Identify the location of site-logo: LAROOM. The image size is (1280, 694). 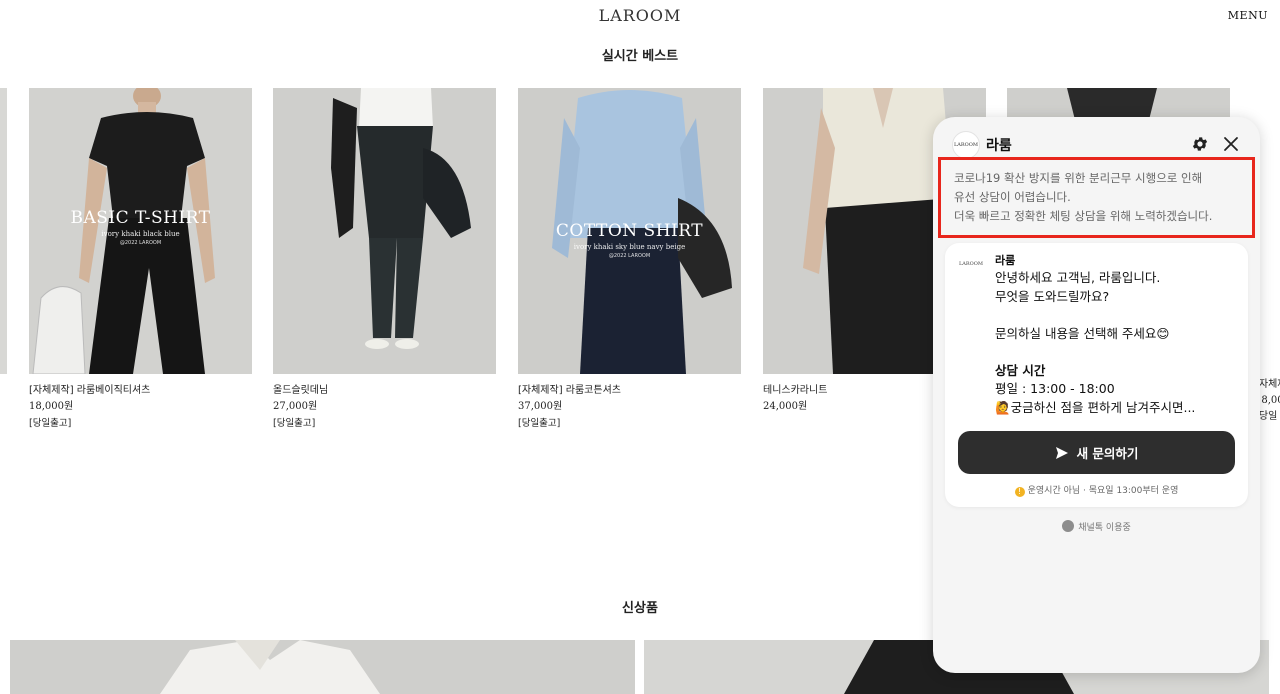
(640, 15).